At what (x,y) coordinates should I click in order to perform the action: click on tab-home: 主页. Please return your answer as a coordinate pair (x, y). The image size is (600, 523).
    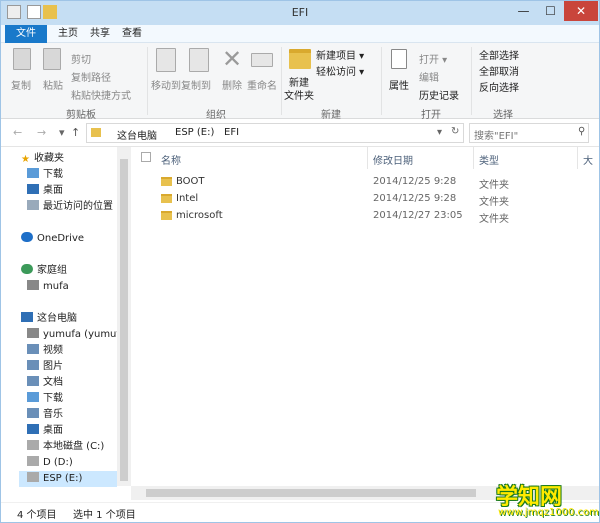
    Looking at the image, I should click on (68, 34).